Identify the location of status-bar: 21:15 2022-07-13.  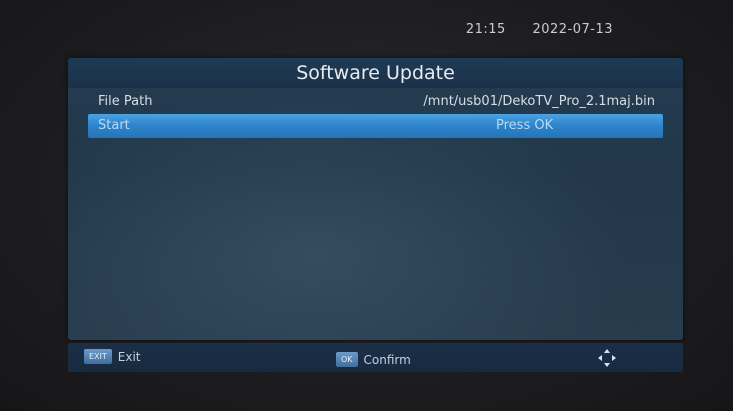
(539, 29).